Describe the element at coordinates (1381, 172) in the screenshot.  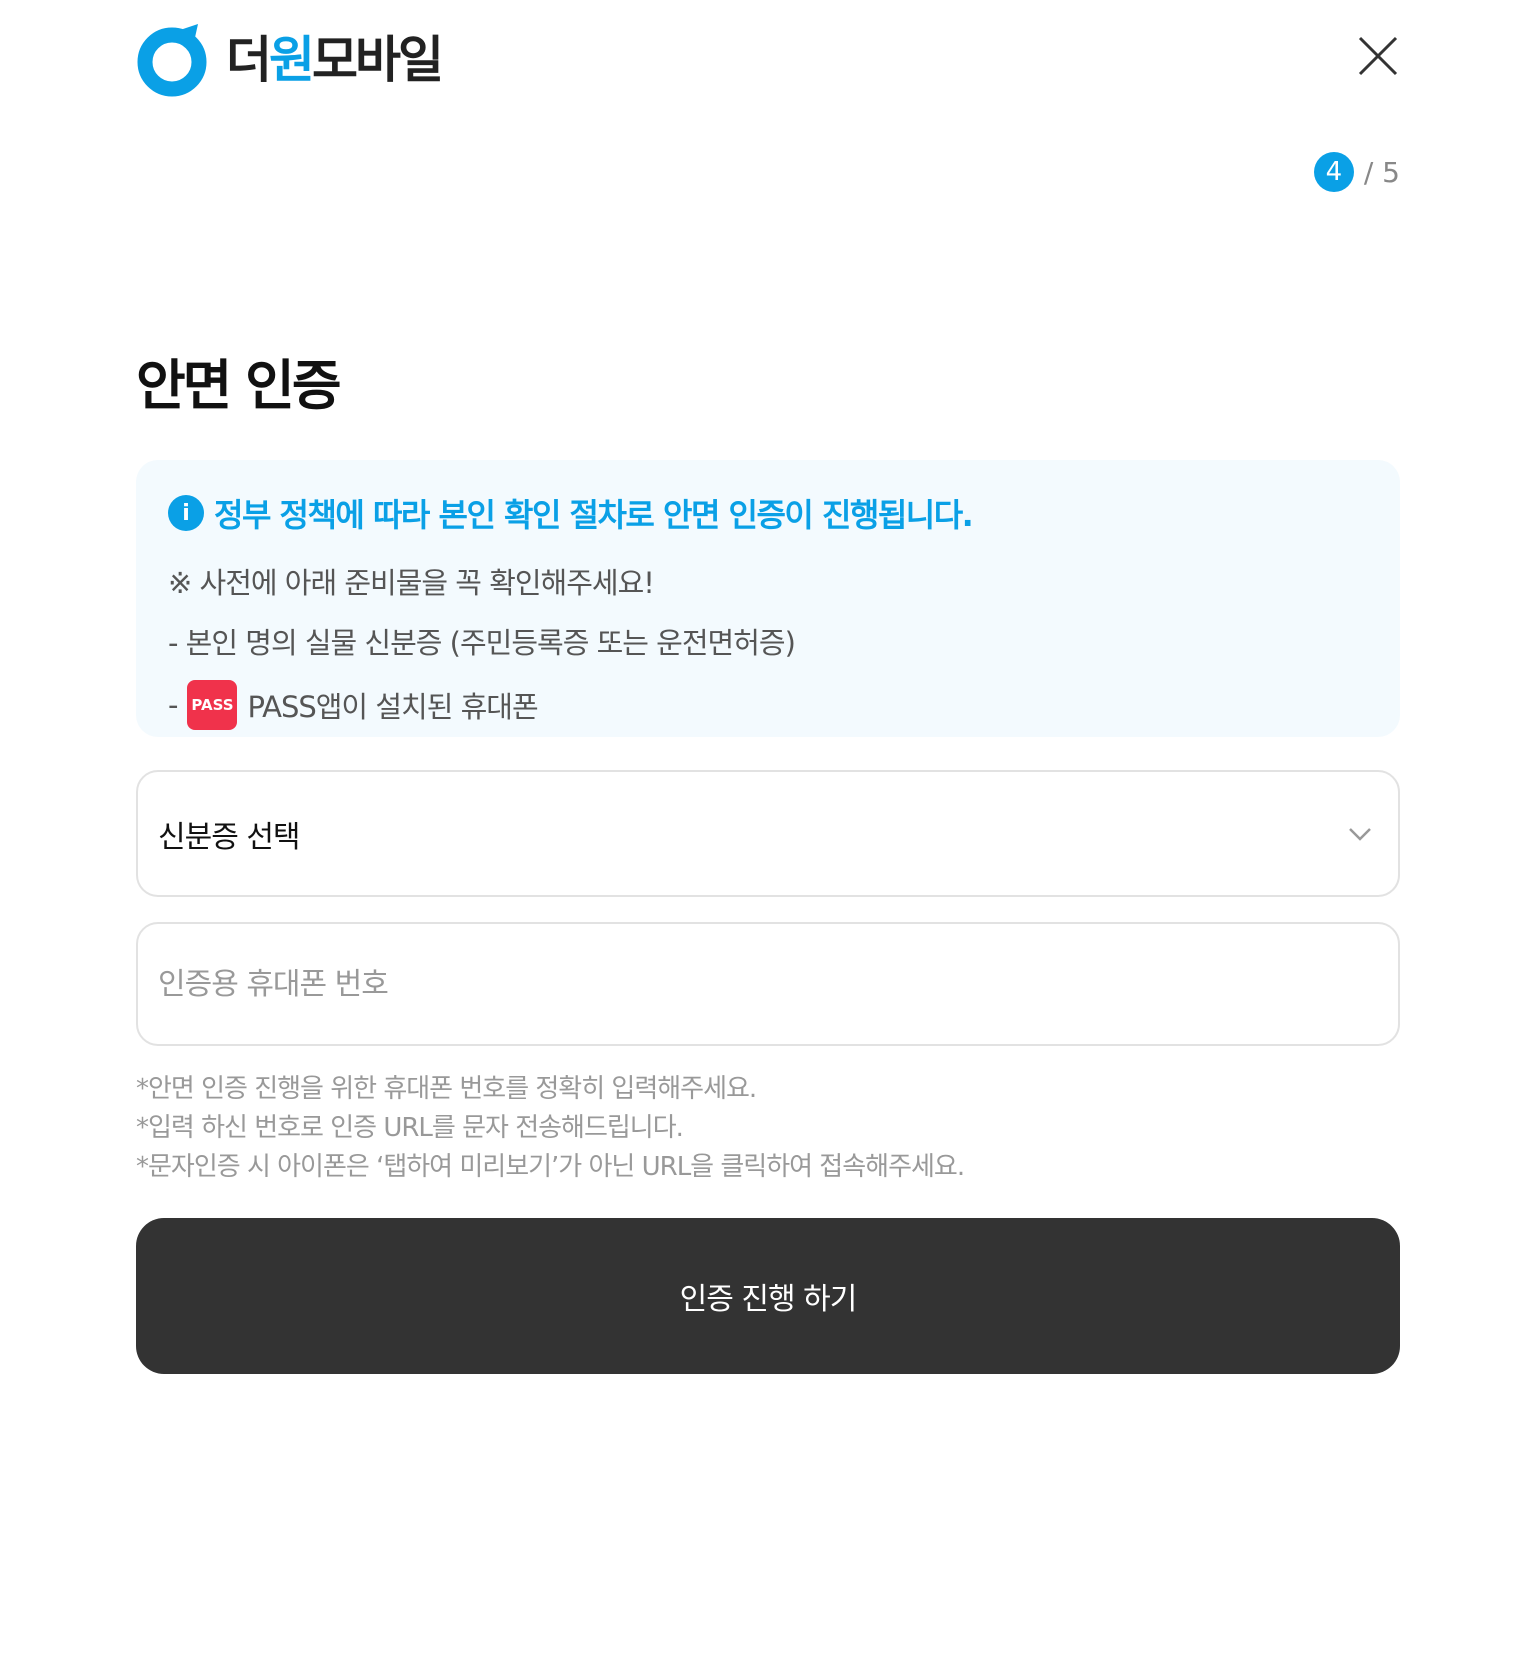
I see `step-total: / 5` at that location.